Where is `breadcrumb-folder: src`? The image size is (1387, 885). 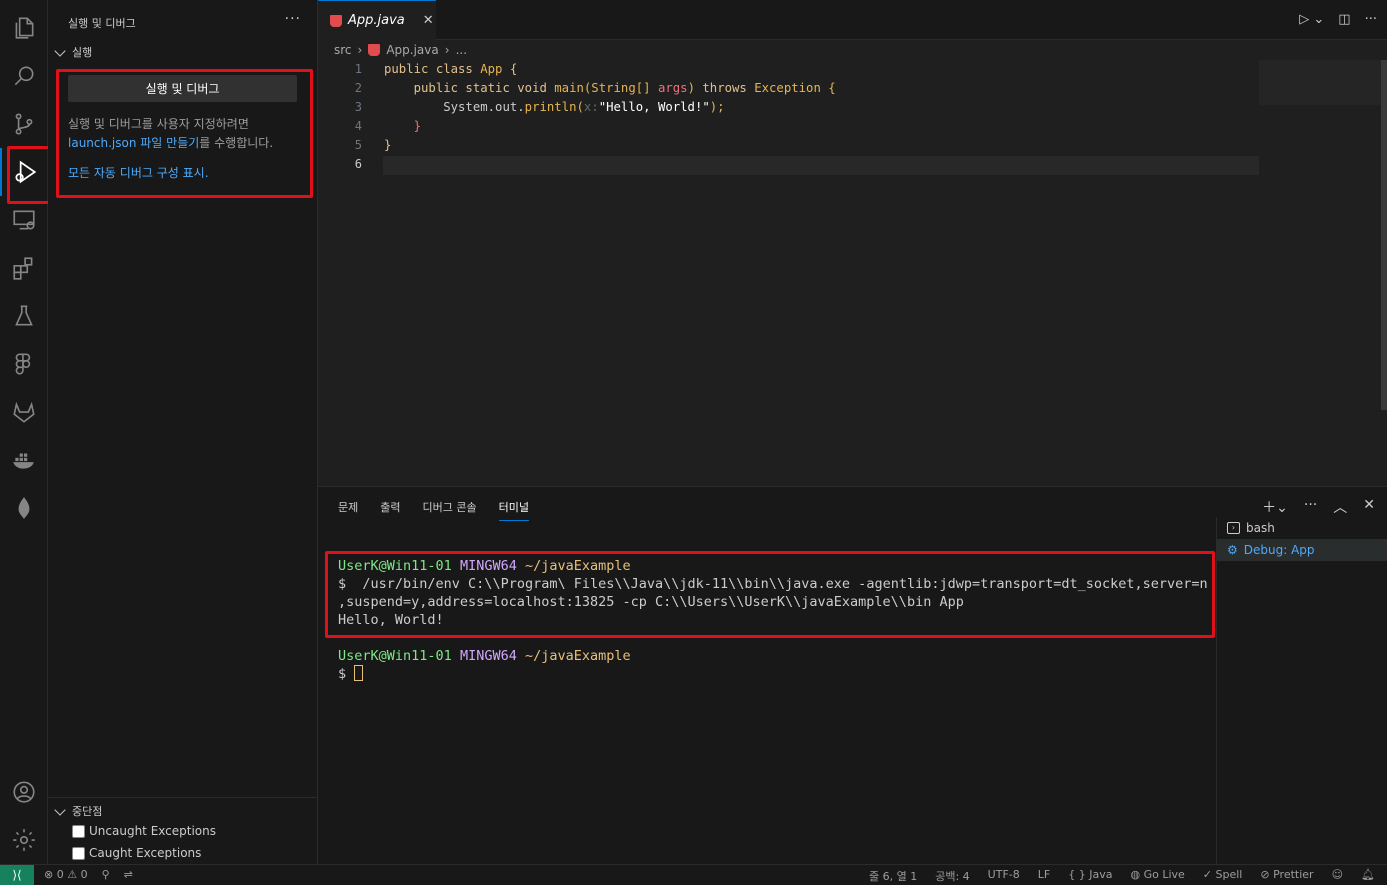
breadcrumb-folder: src is located at coordinates (343, 50).